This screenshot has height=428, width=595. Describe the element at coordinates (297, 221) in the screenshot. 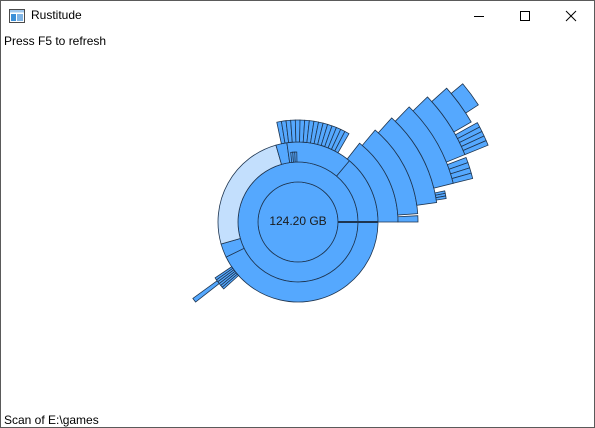

I see `total-size-label: 124.20 GB` at that location.